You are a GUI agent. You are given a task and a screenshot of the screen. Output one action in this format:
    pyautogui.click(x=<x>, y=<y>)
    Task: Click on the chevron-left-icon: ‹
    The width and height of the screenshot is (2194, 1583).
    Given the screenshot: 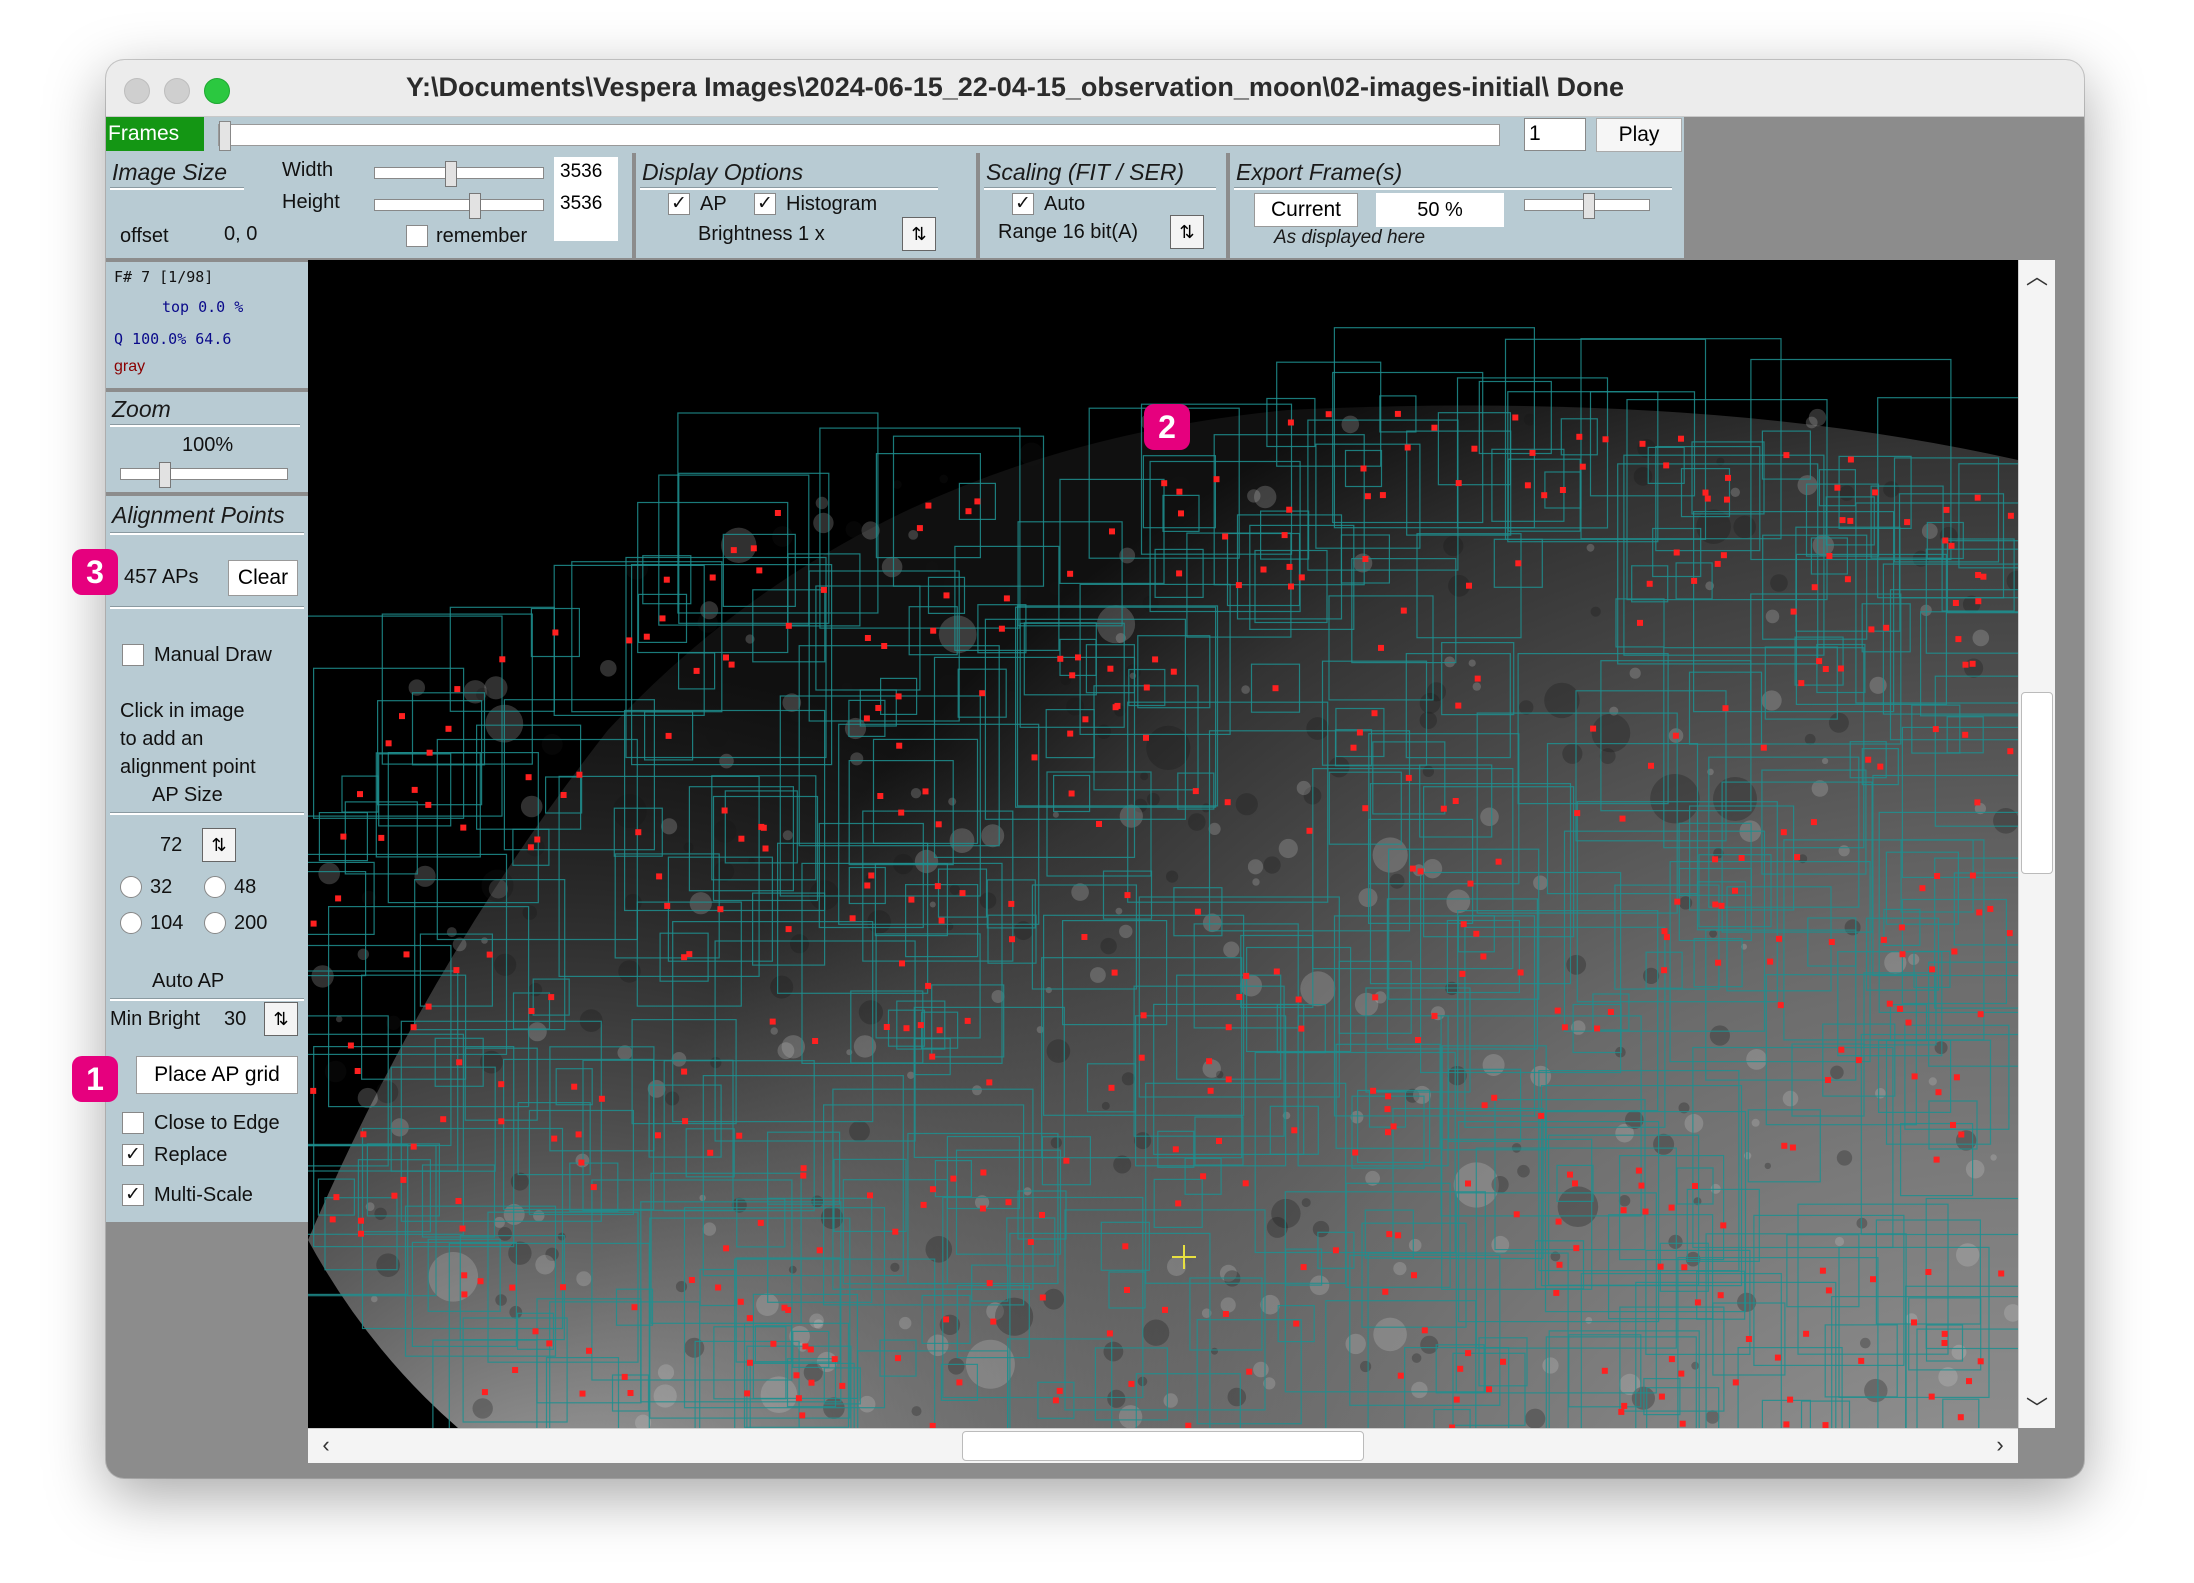 What is the action you would take?
    pyautogui.click(x=326, y=1445)
    